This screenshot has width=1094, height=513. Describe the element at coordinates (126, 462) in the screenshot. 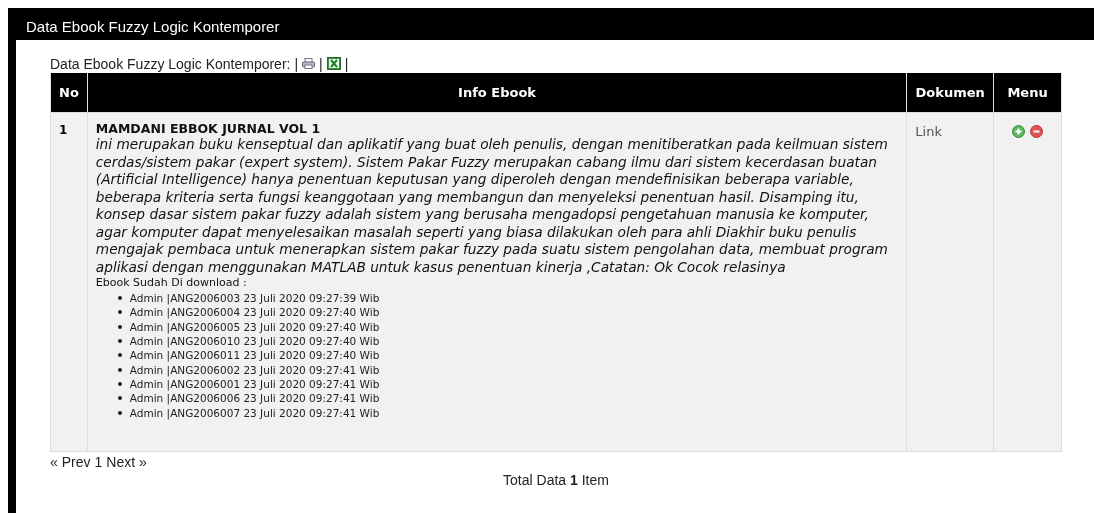

I see `next-link: Next »` at that location.